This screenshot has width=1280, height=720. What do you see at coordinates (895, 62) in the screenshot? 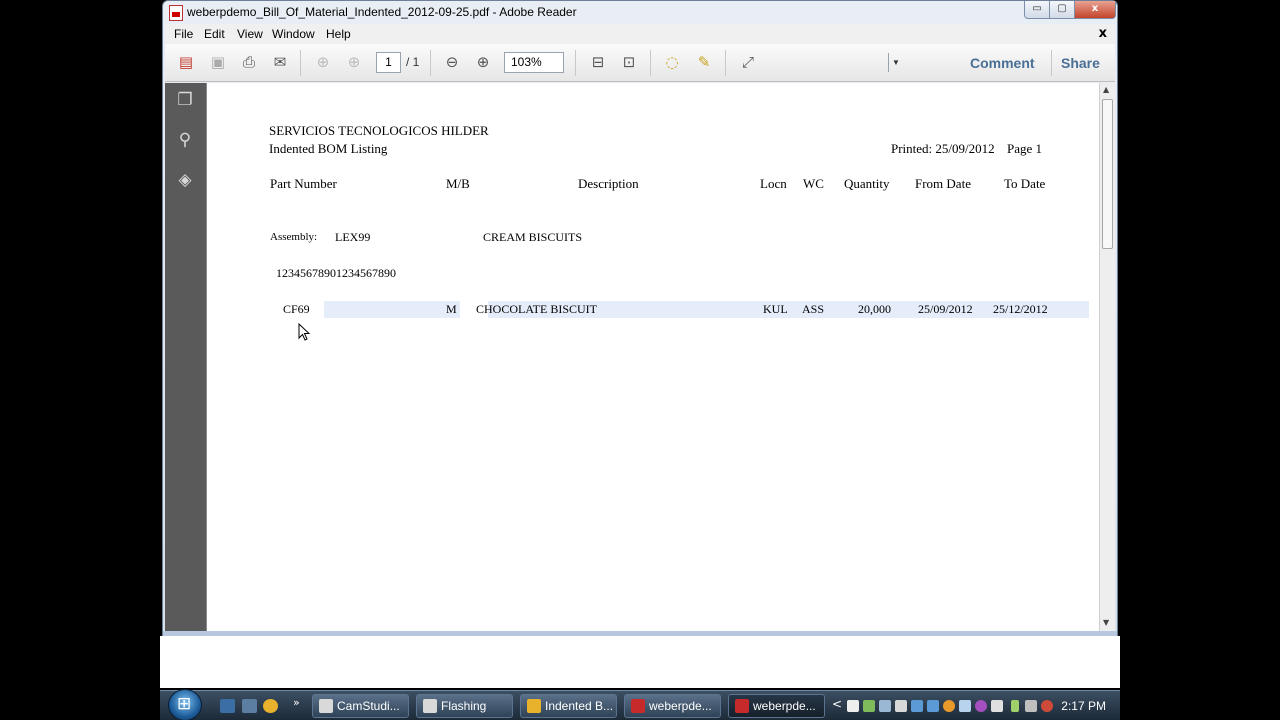
I see `chevron-down-icon: ▼` at bounding box center [895, 62].